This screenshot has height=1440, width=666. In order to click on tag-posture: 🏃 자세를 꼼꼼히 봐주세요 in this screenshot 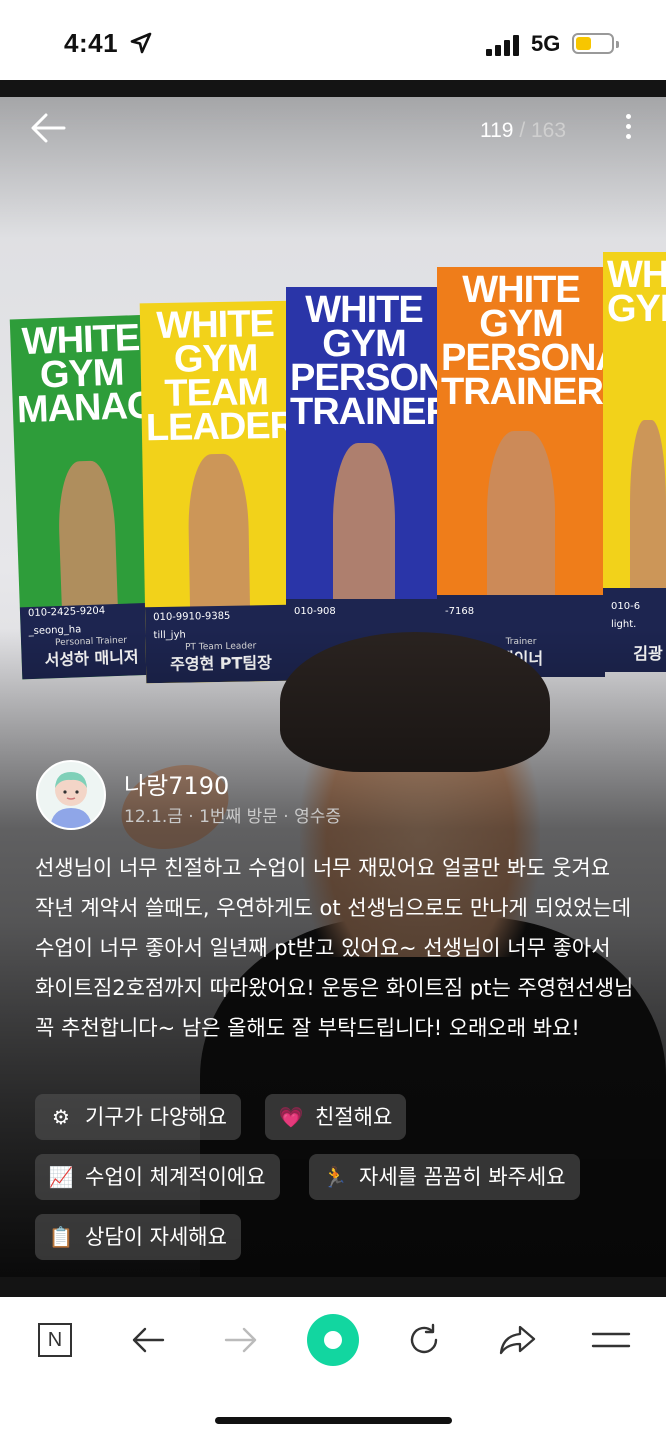, I will do `click(444, 1177)`.